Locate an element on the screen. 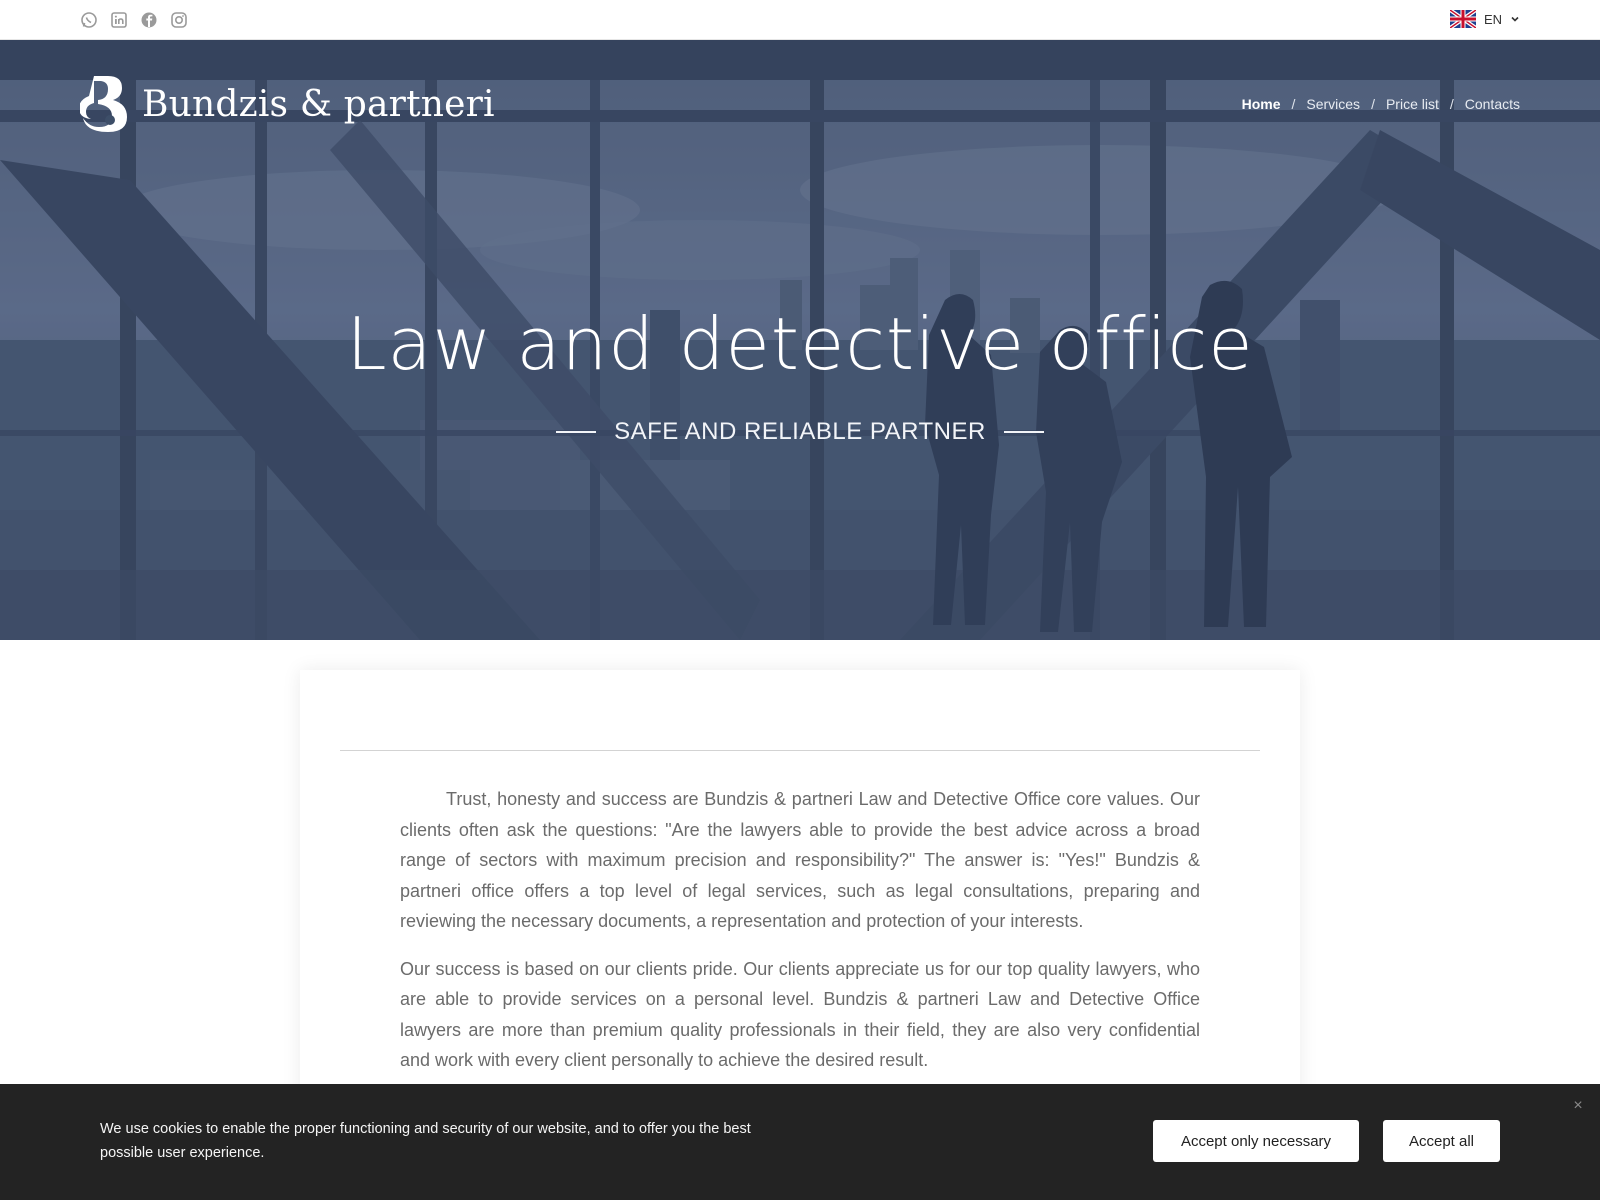 The height and width of the screenshot is (1200, 1600). language-code: EN is located at coordinates (1492, 19).